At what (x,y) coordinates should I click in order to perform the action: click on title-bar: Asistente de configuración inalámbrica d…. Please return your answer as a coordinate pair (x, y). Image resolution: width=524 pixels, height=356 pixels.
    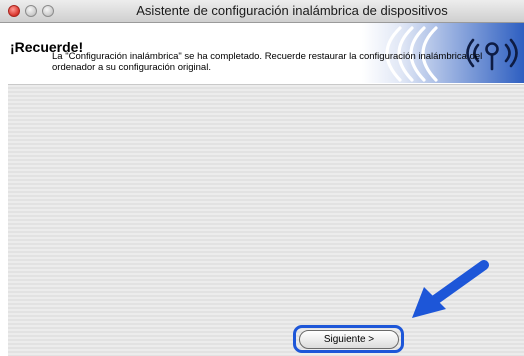
    Looking at the image, I should click on (262, 11).